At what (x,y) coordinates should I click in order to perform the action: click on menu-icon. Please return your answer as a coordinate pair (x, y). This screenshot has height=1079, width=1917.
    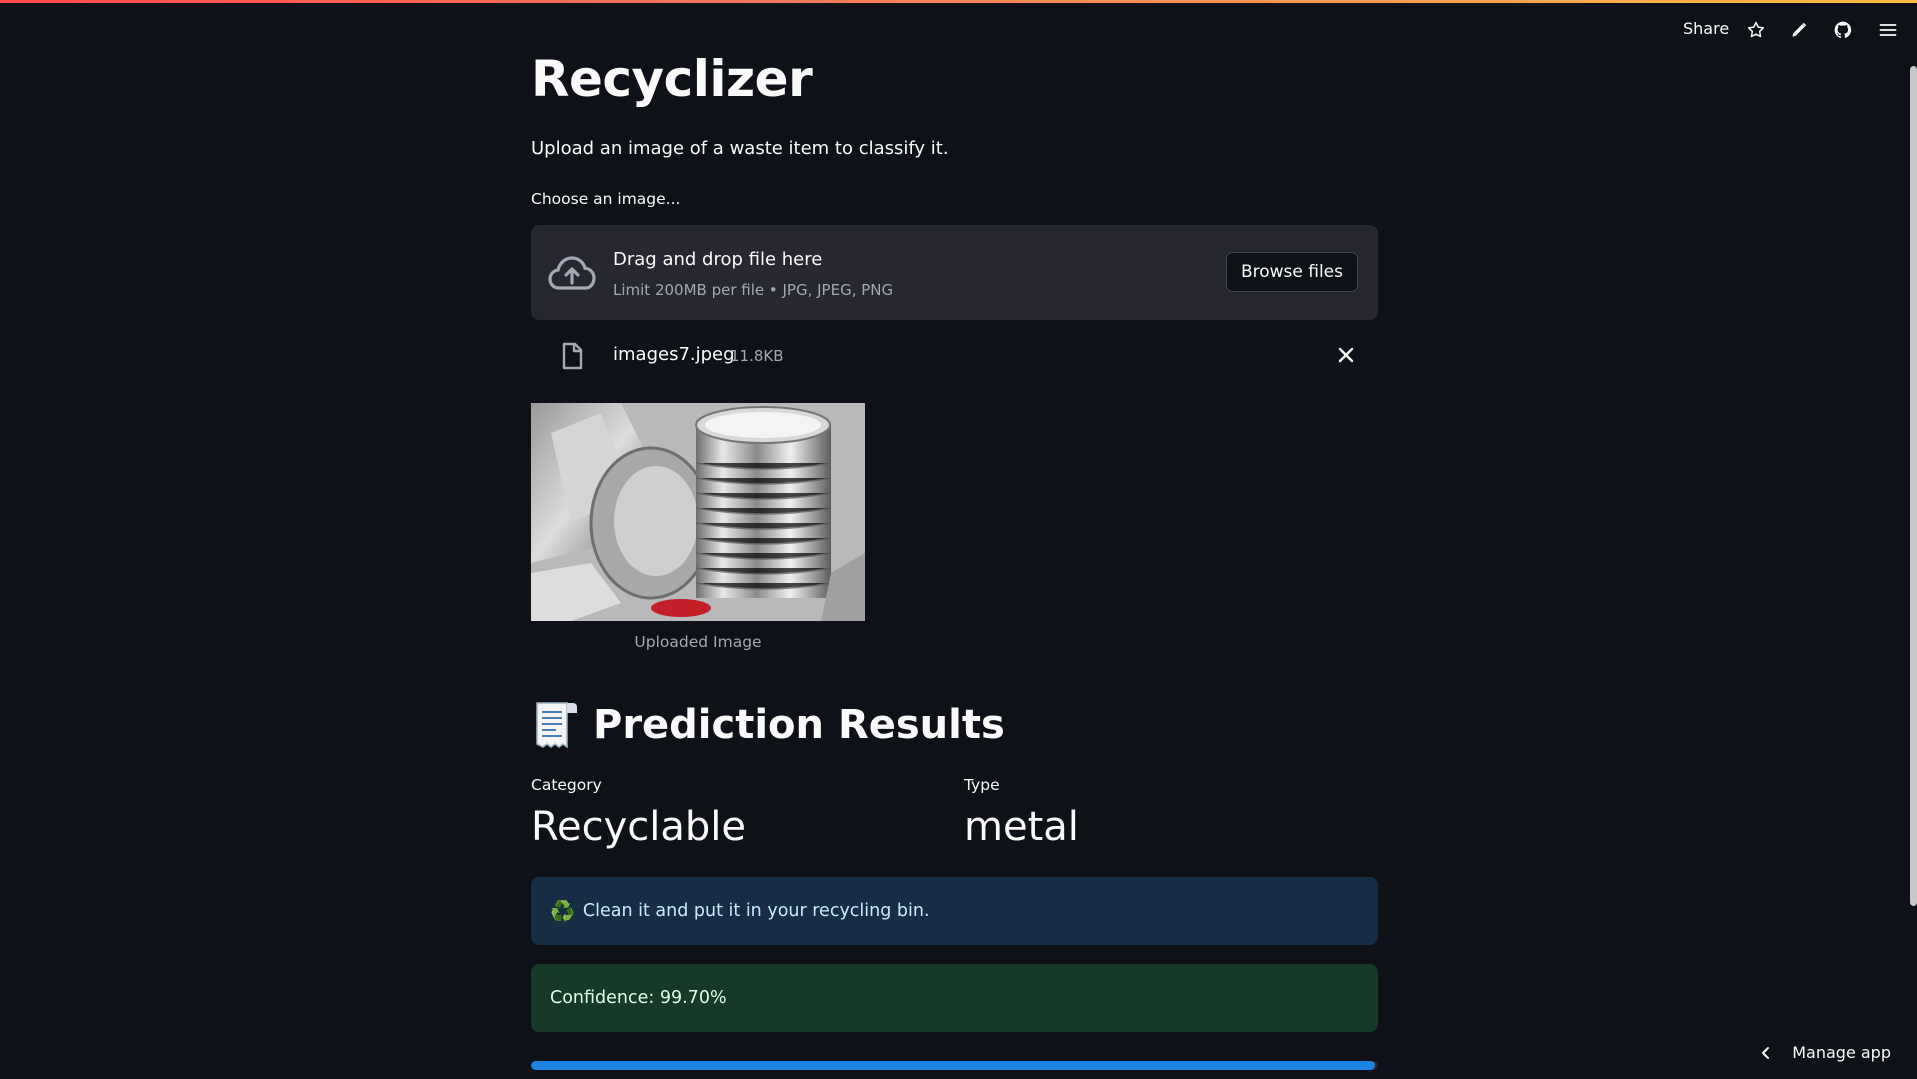
    Looking at the image, I should click on (1888, 30).